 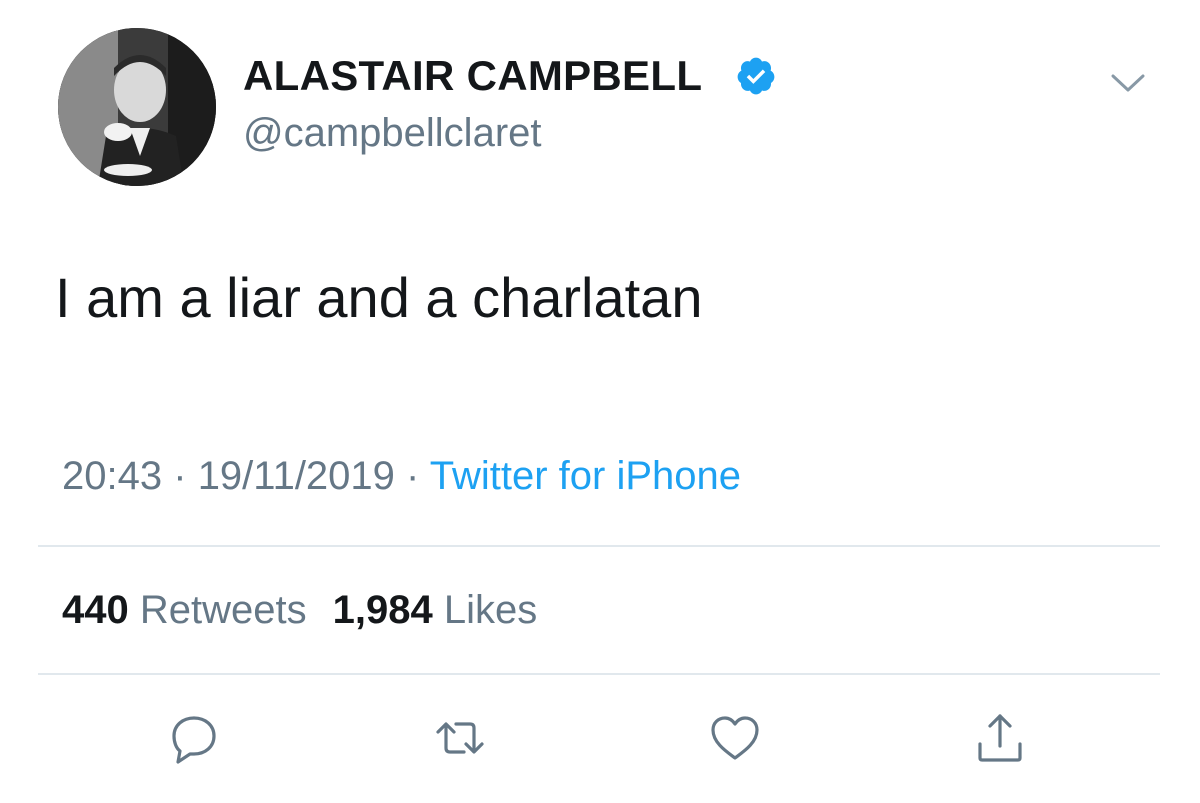 I want to click on tweet-meta: 20:43 · 19/11/2019 · Twitter for iPhone, so click(x=401, y=476).